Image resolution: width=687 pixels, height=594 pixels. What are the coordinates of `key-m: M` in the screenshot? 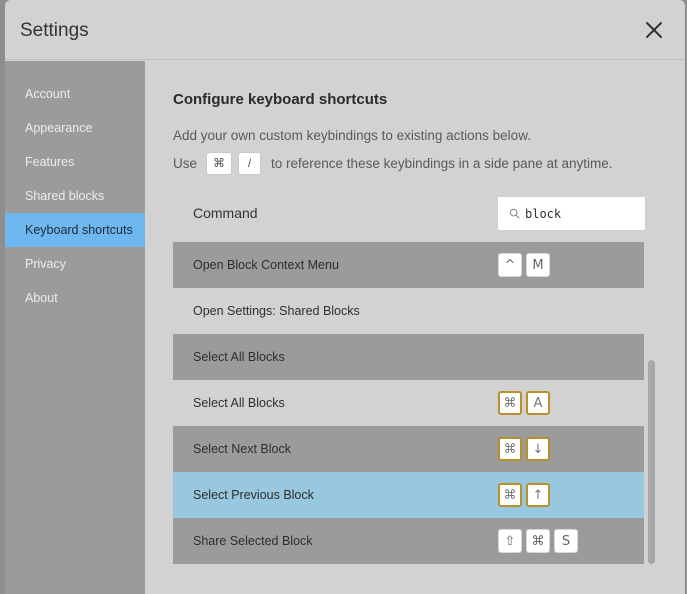 It's located at (538, 265).